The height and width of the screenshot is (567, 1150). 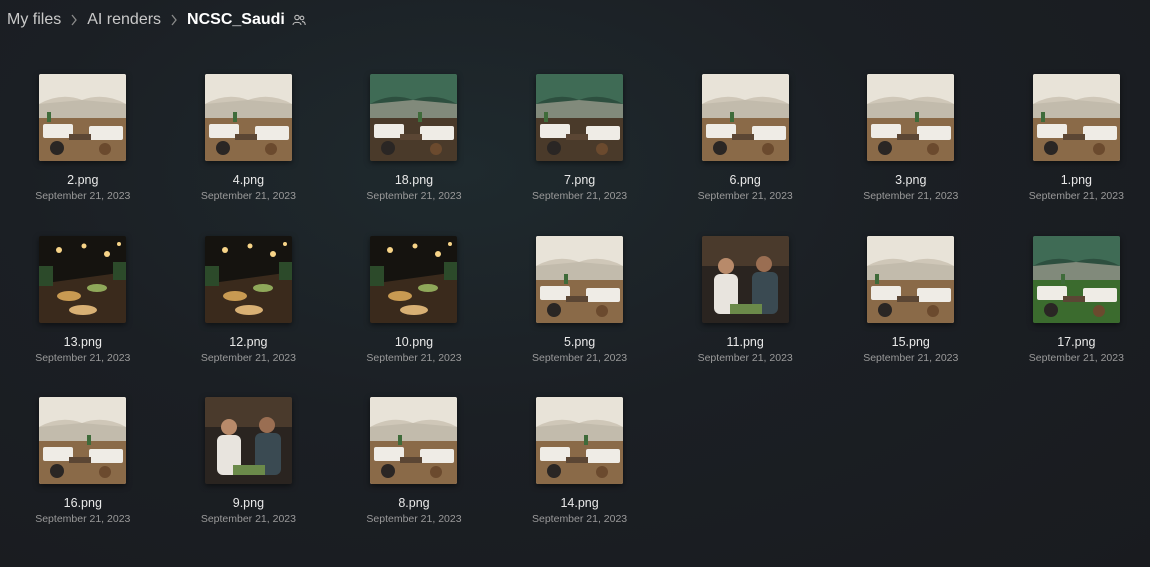 I want to click on file-name: 14.png, so click(x=579, y=503).